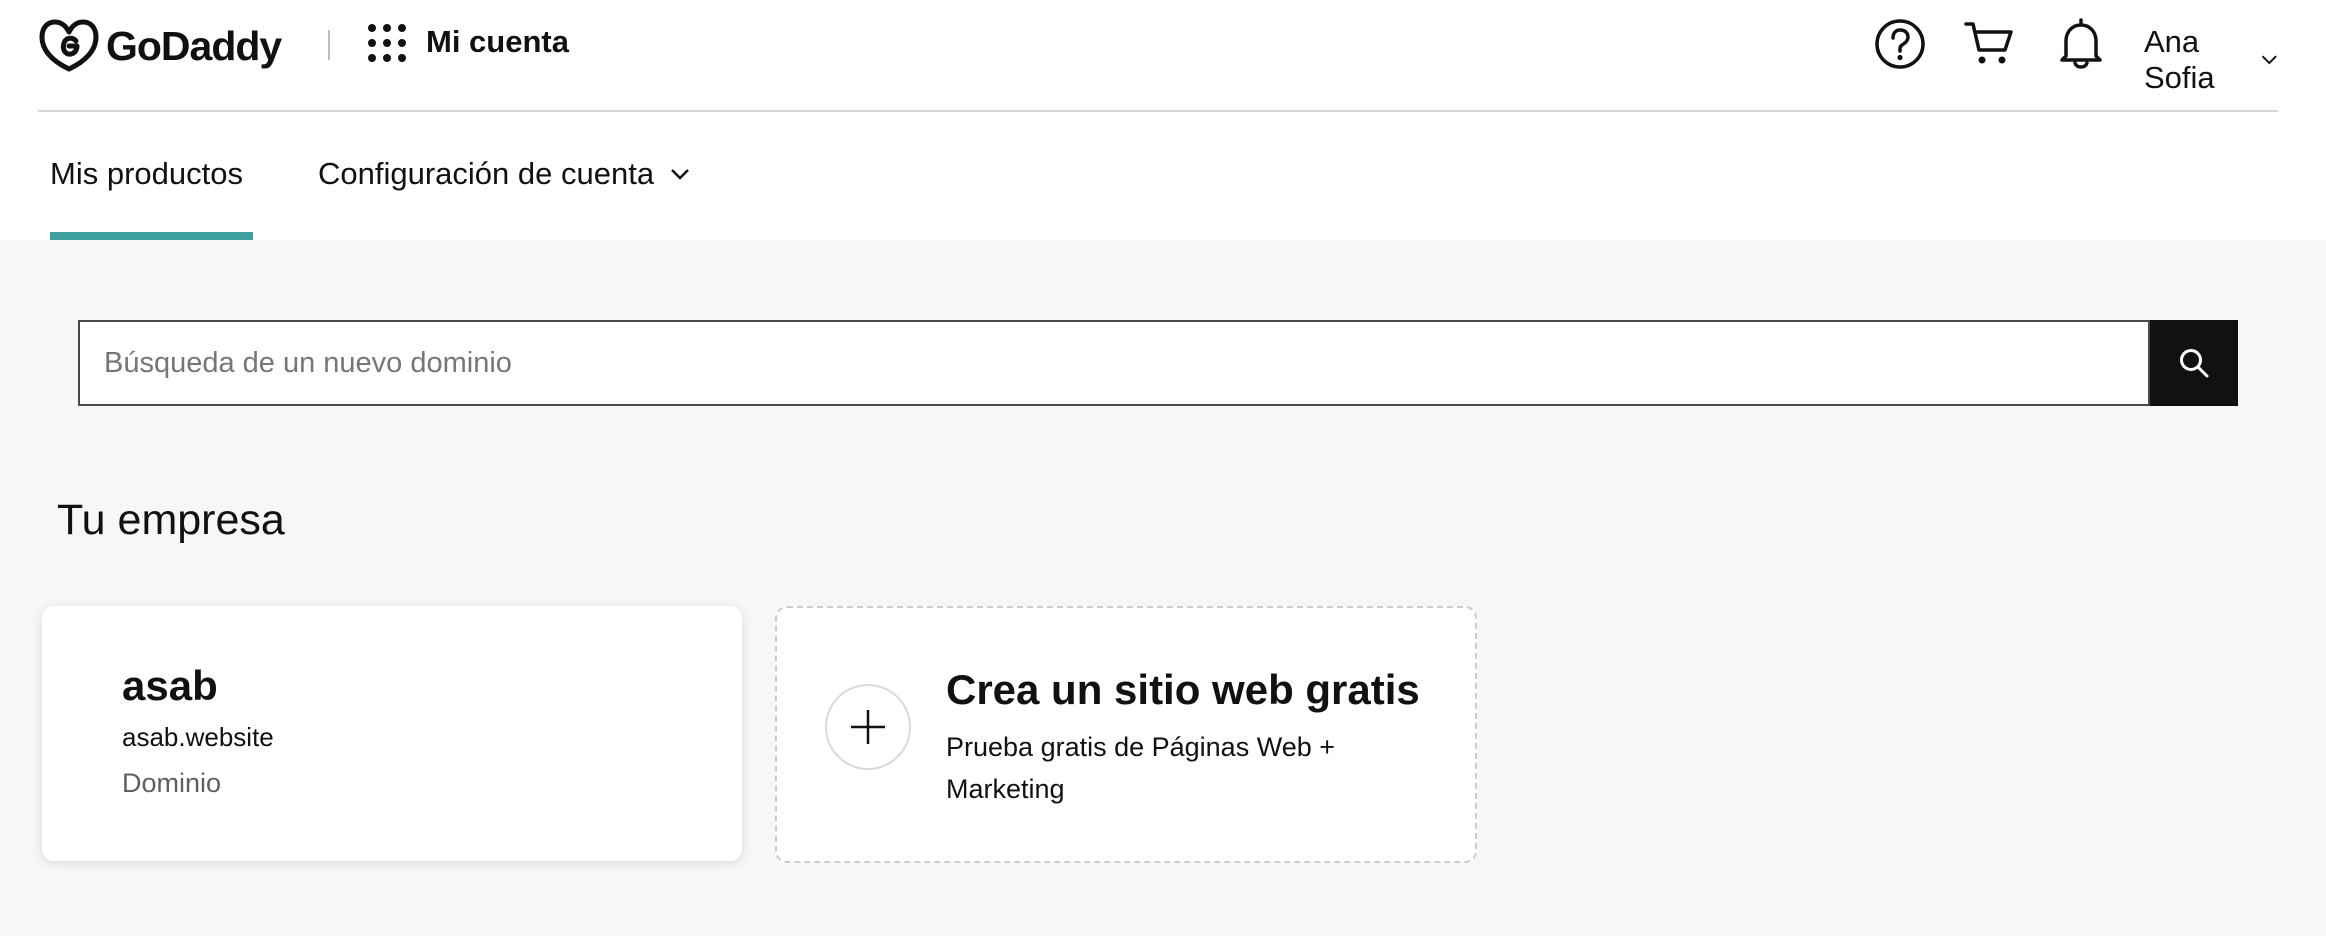 This screenshot has width=2326, height=936. I want to click on active-tab-indicator, so click(151, 236).